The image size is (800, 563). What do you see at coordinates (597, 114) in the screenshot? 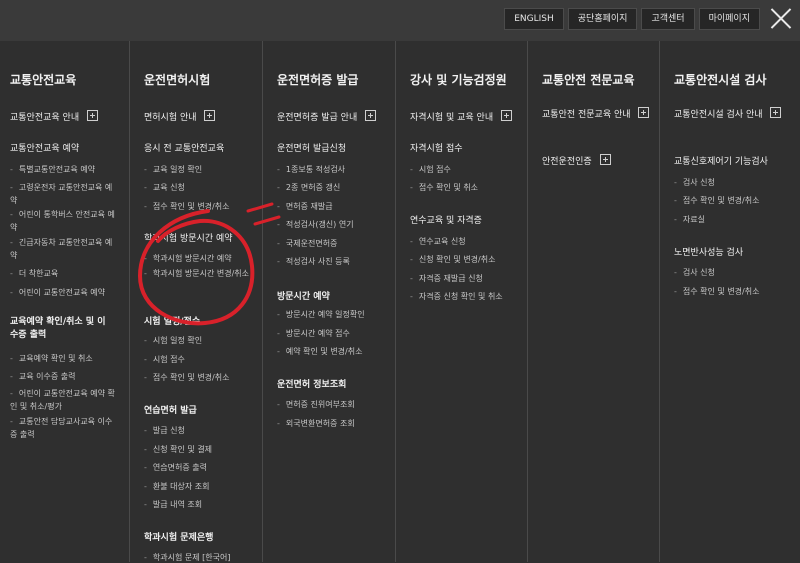
I see `menu-heading-4: 교통안전 전문교육 안내` at bounding box center [597, 114].